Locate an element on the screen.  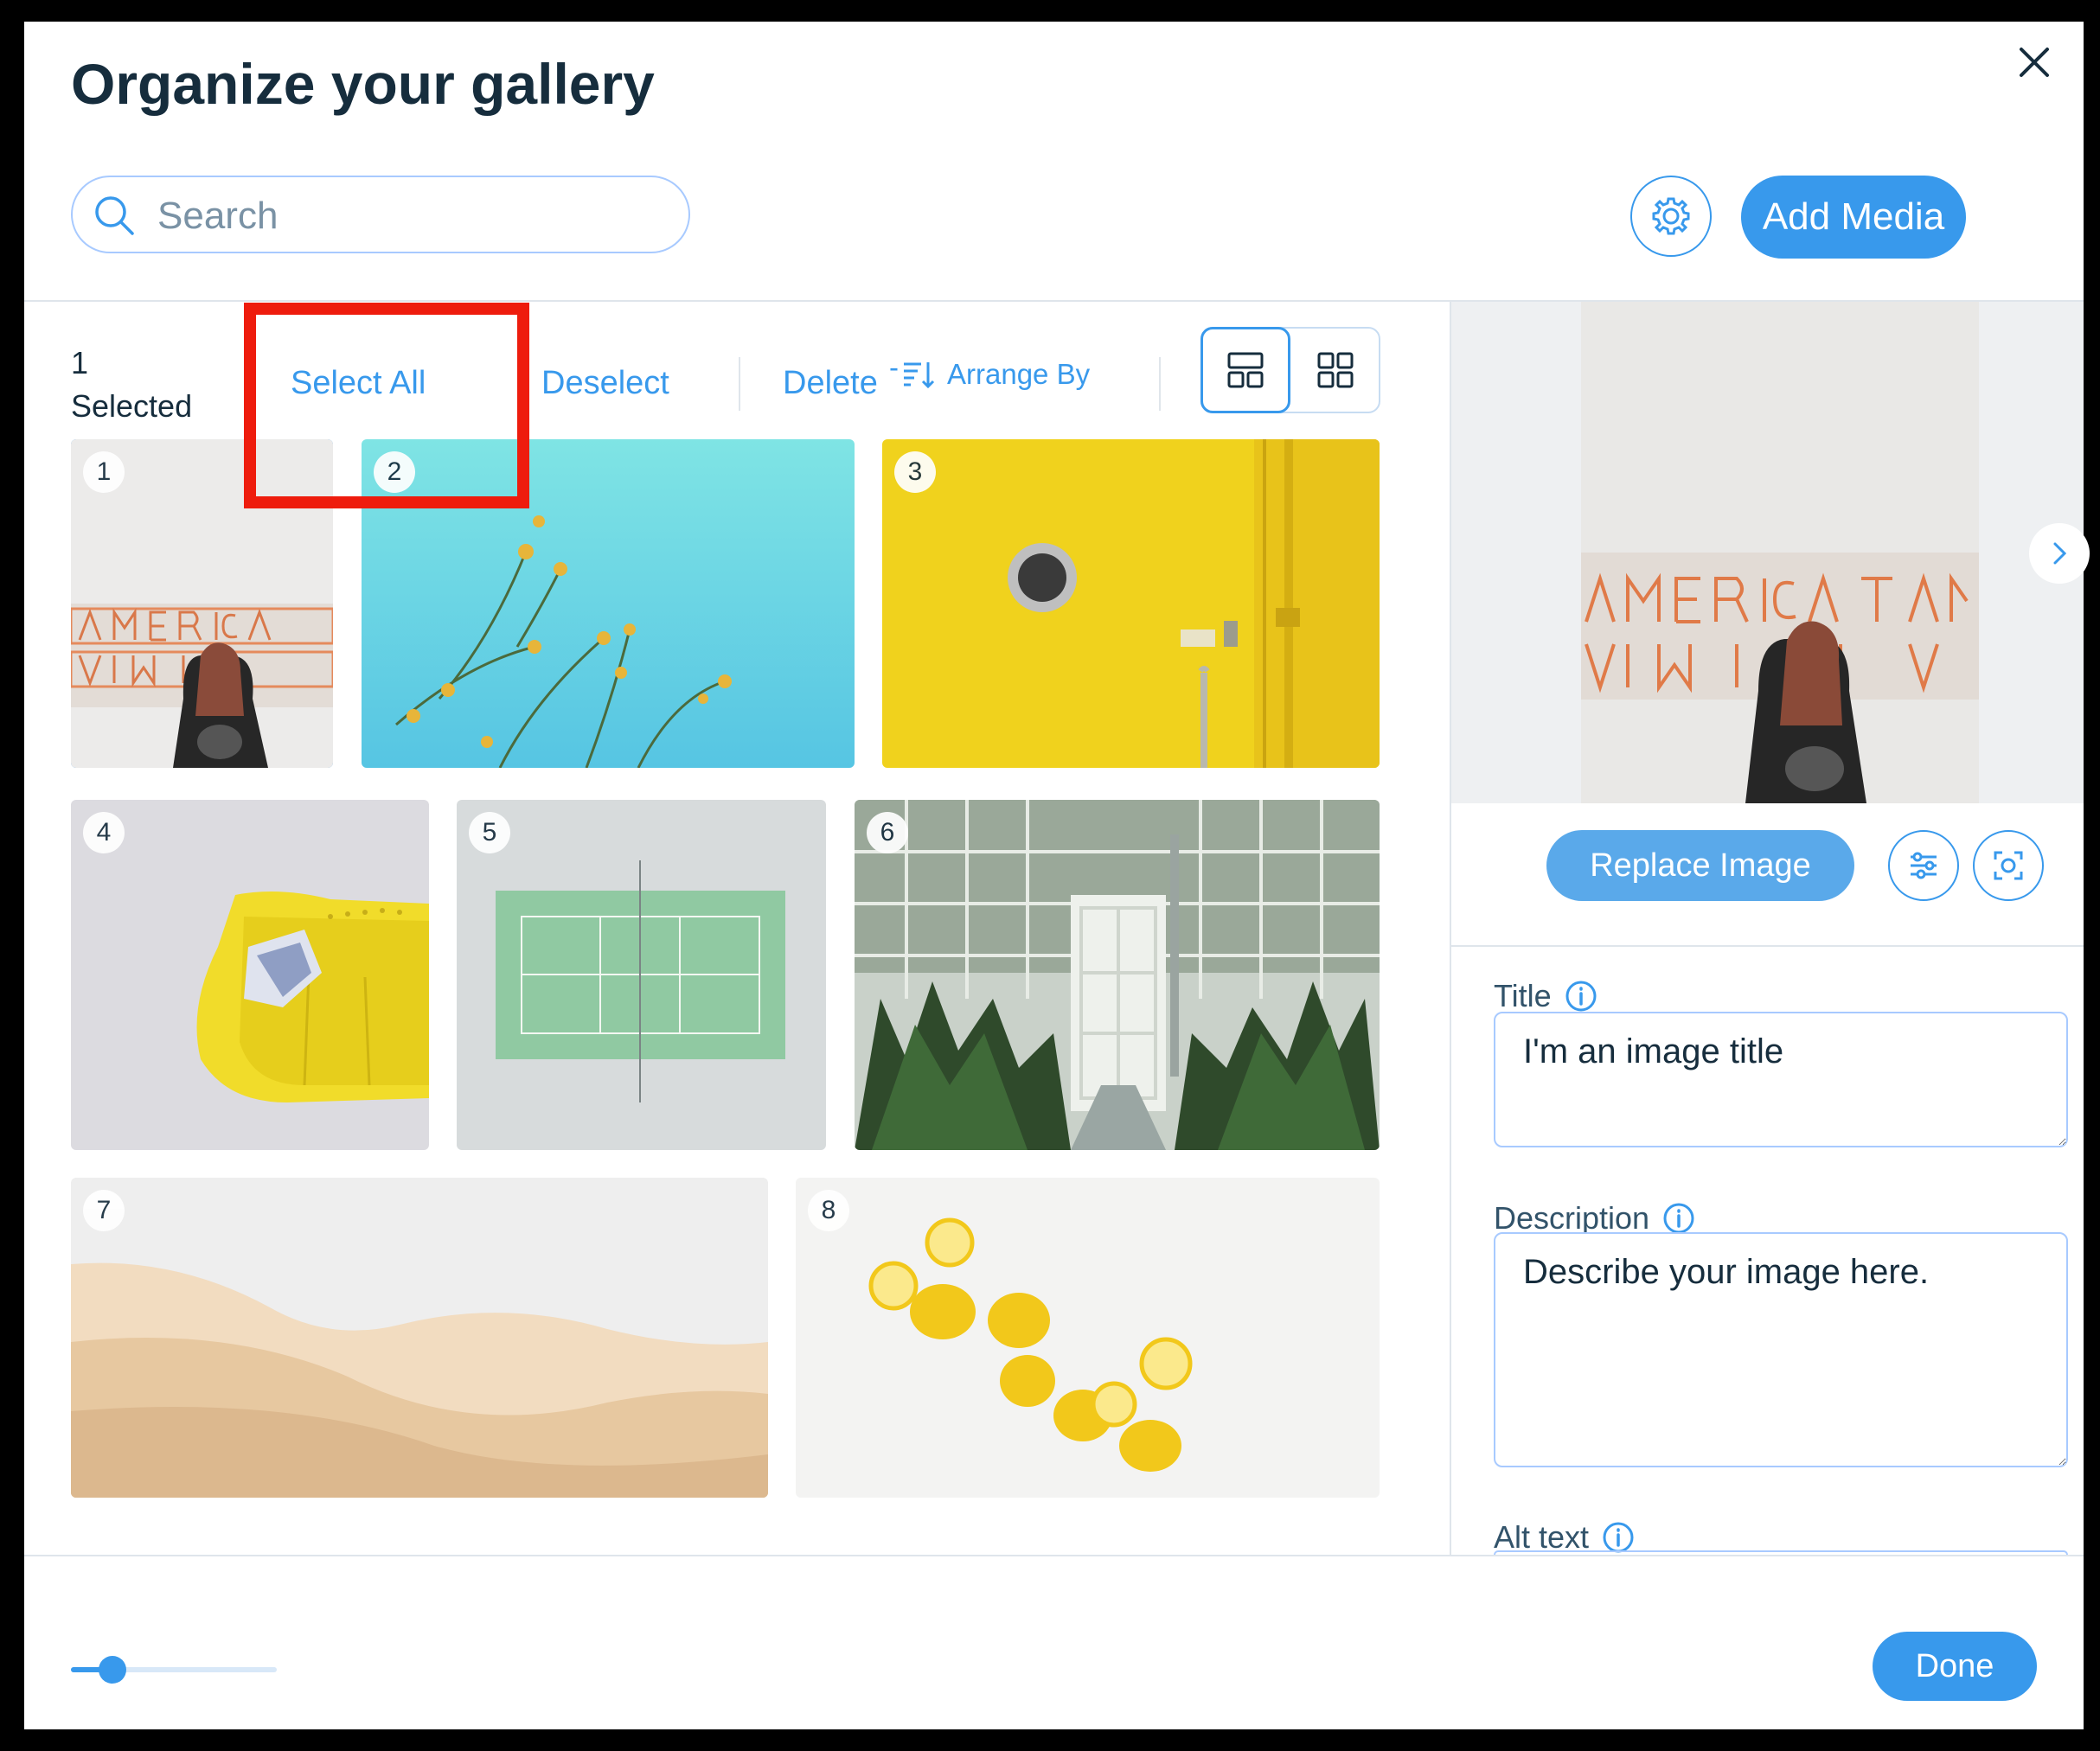
chevron-right-icon is located at coordinates (2060, 553).